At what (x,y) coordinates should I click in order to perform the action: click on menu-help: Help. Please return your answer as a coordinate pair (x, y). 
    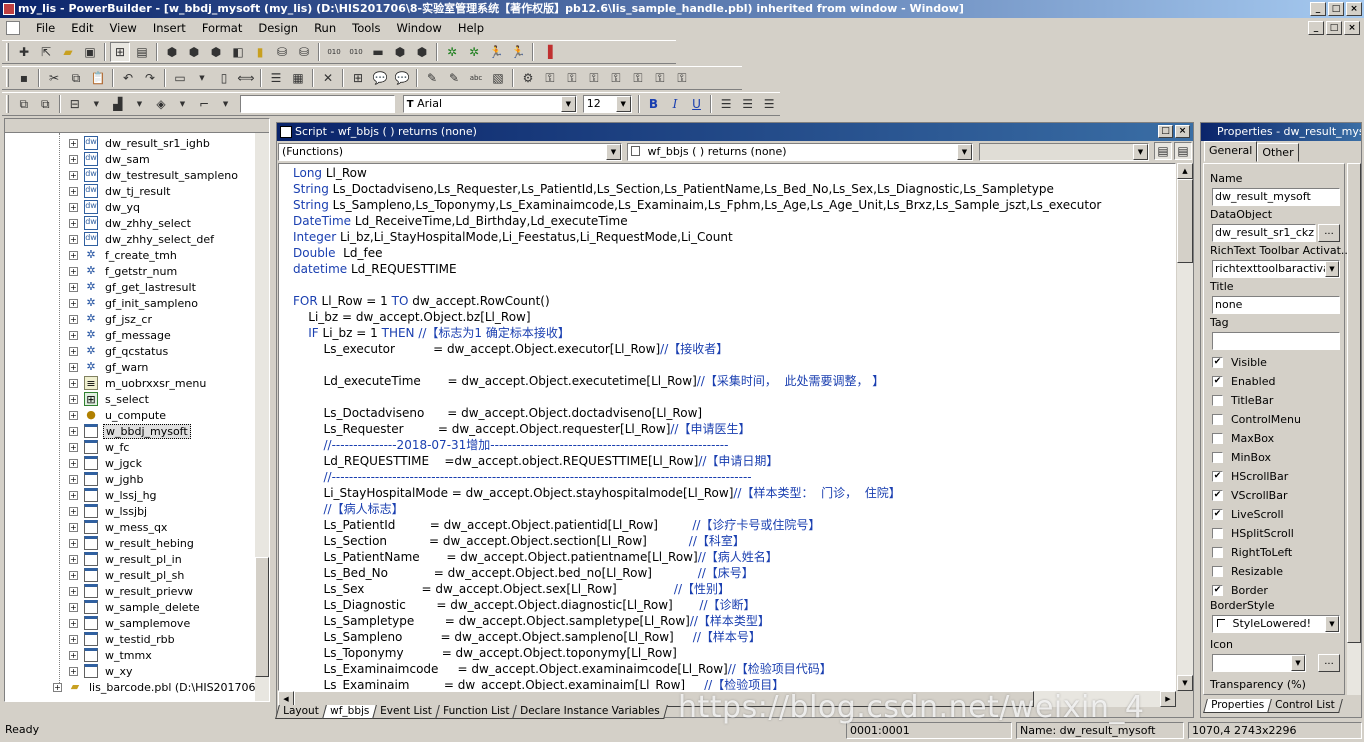
    Looking at the image, I should click on (471, 28).